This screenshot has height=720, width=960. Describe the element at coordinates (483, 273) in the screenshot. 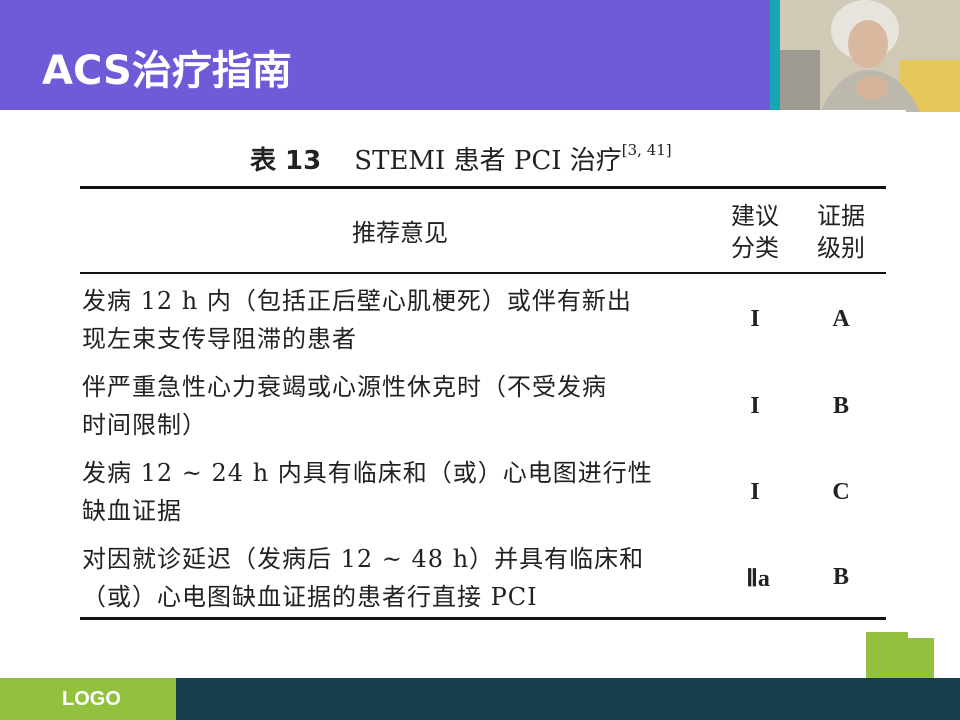

I see `table-header-rule` at that location.